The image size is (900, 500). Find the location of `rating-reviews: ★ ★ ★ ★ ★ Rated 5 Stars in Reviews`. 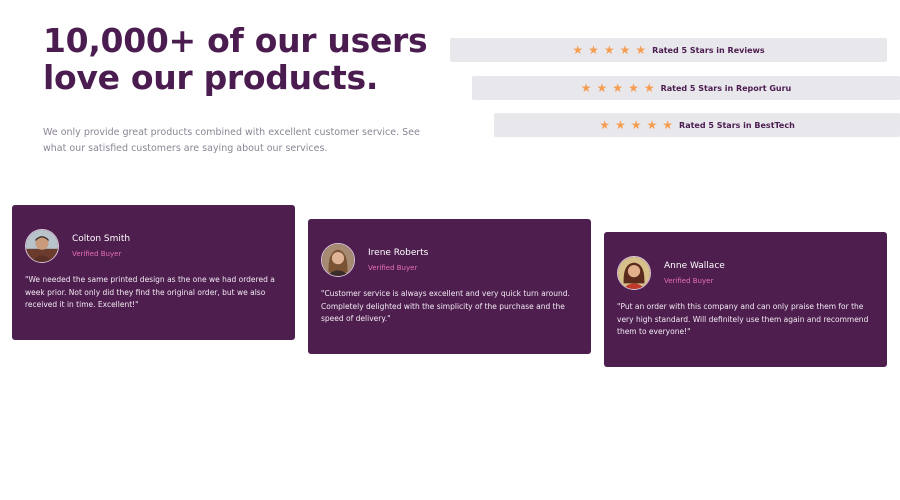

rating-reviews: ★ ★ ★ ★ ★ Rated 5 Stars in Reviews is located at coordinates (668, 50).